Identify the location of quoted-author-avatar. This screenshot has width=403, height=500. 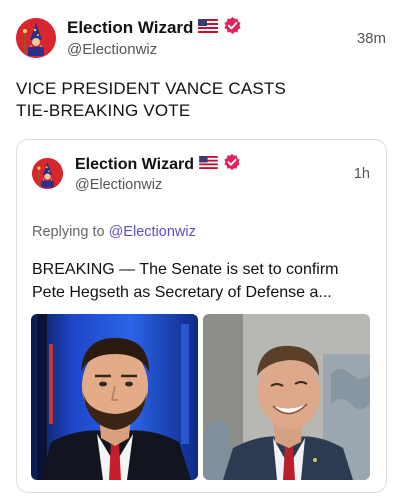
(47, 173).